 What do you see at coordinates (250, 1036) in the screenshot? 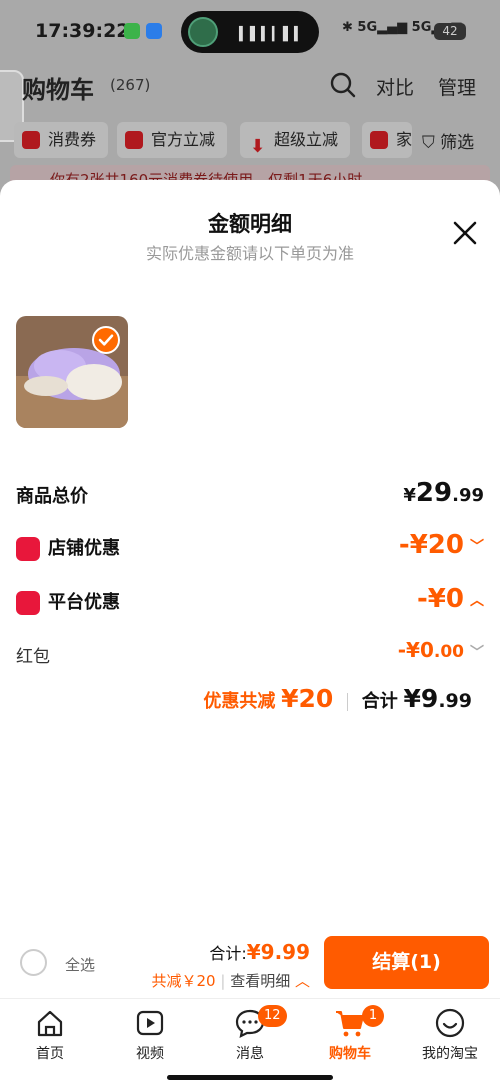
I see `tab-messages: 消息 12` at bounding box center [250, 1036].